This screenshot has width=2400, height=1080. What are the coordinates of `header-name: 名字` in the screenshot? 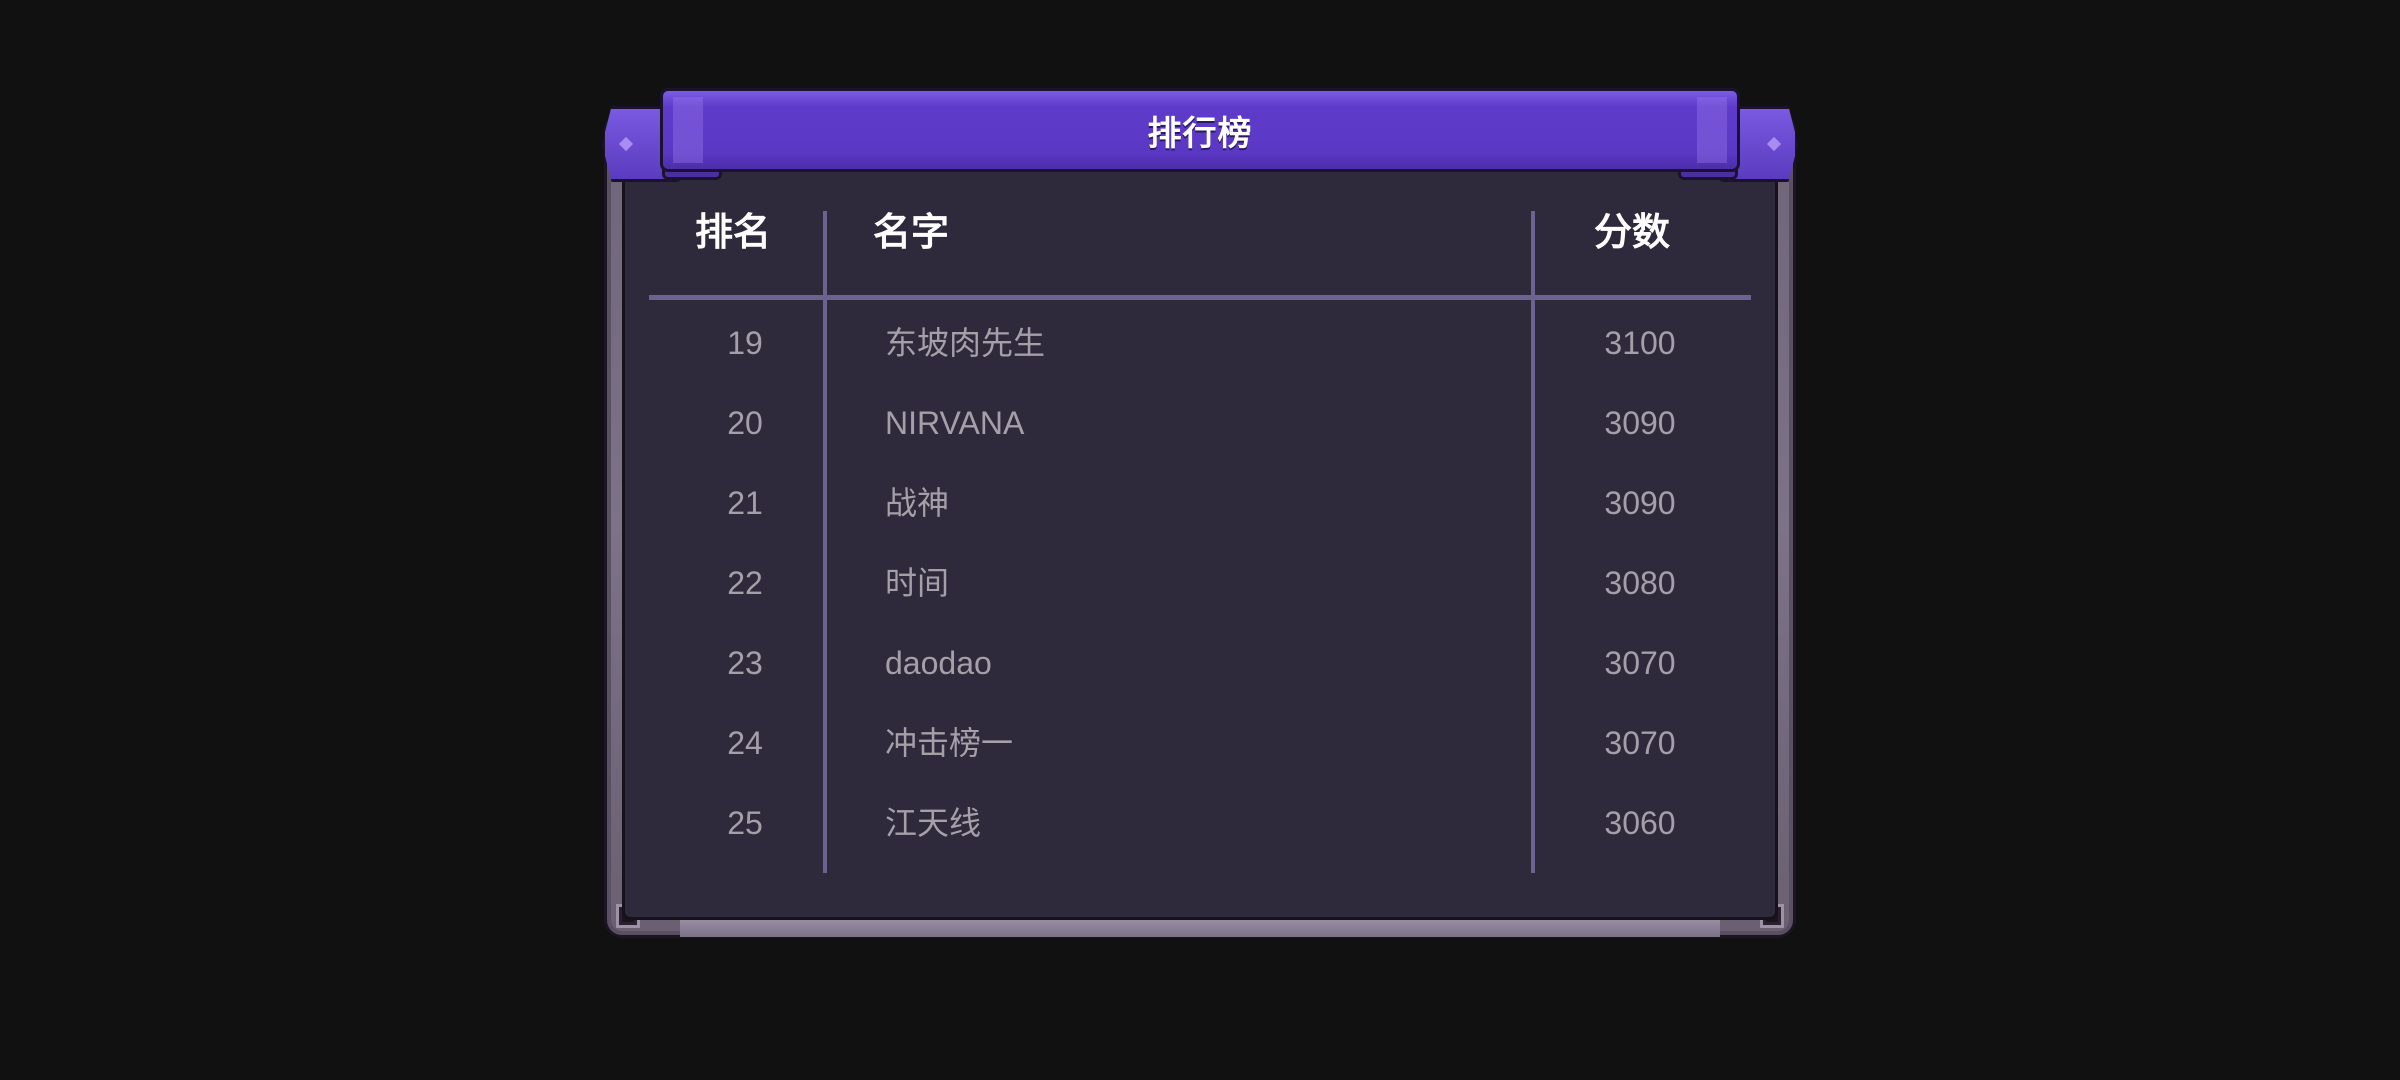 It's located at (911, 233).